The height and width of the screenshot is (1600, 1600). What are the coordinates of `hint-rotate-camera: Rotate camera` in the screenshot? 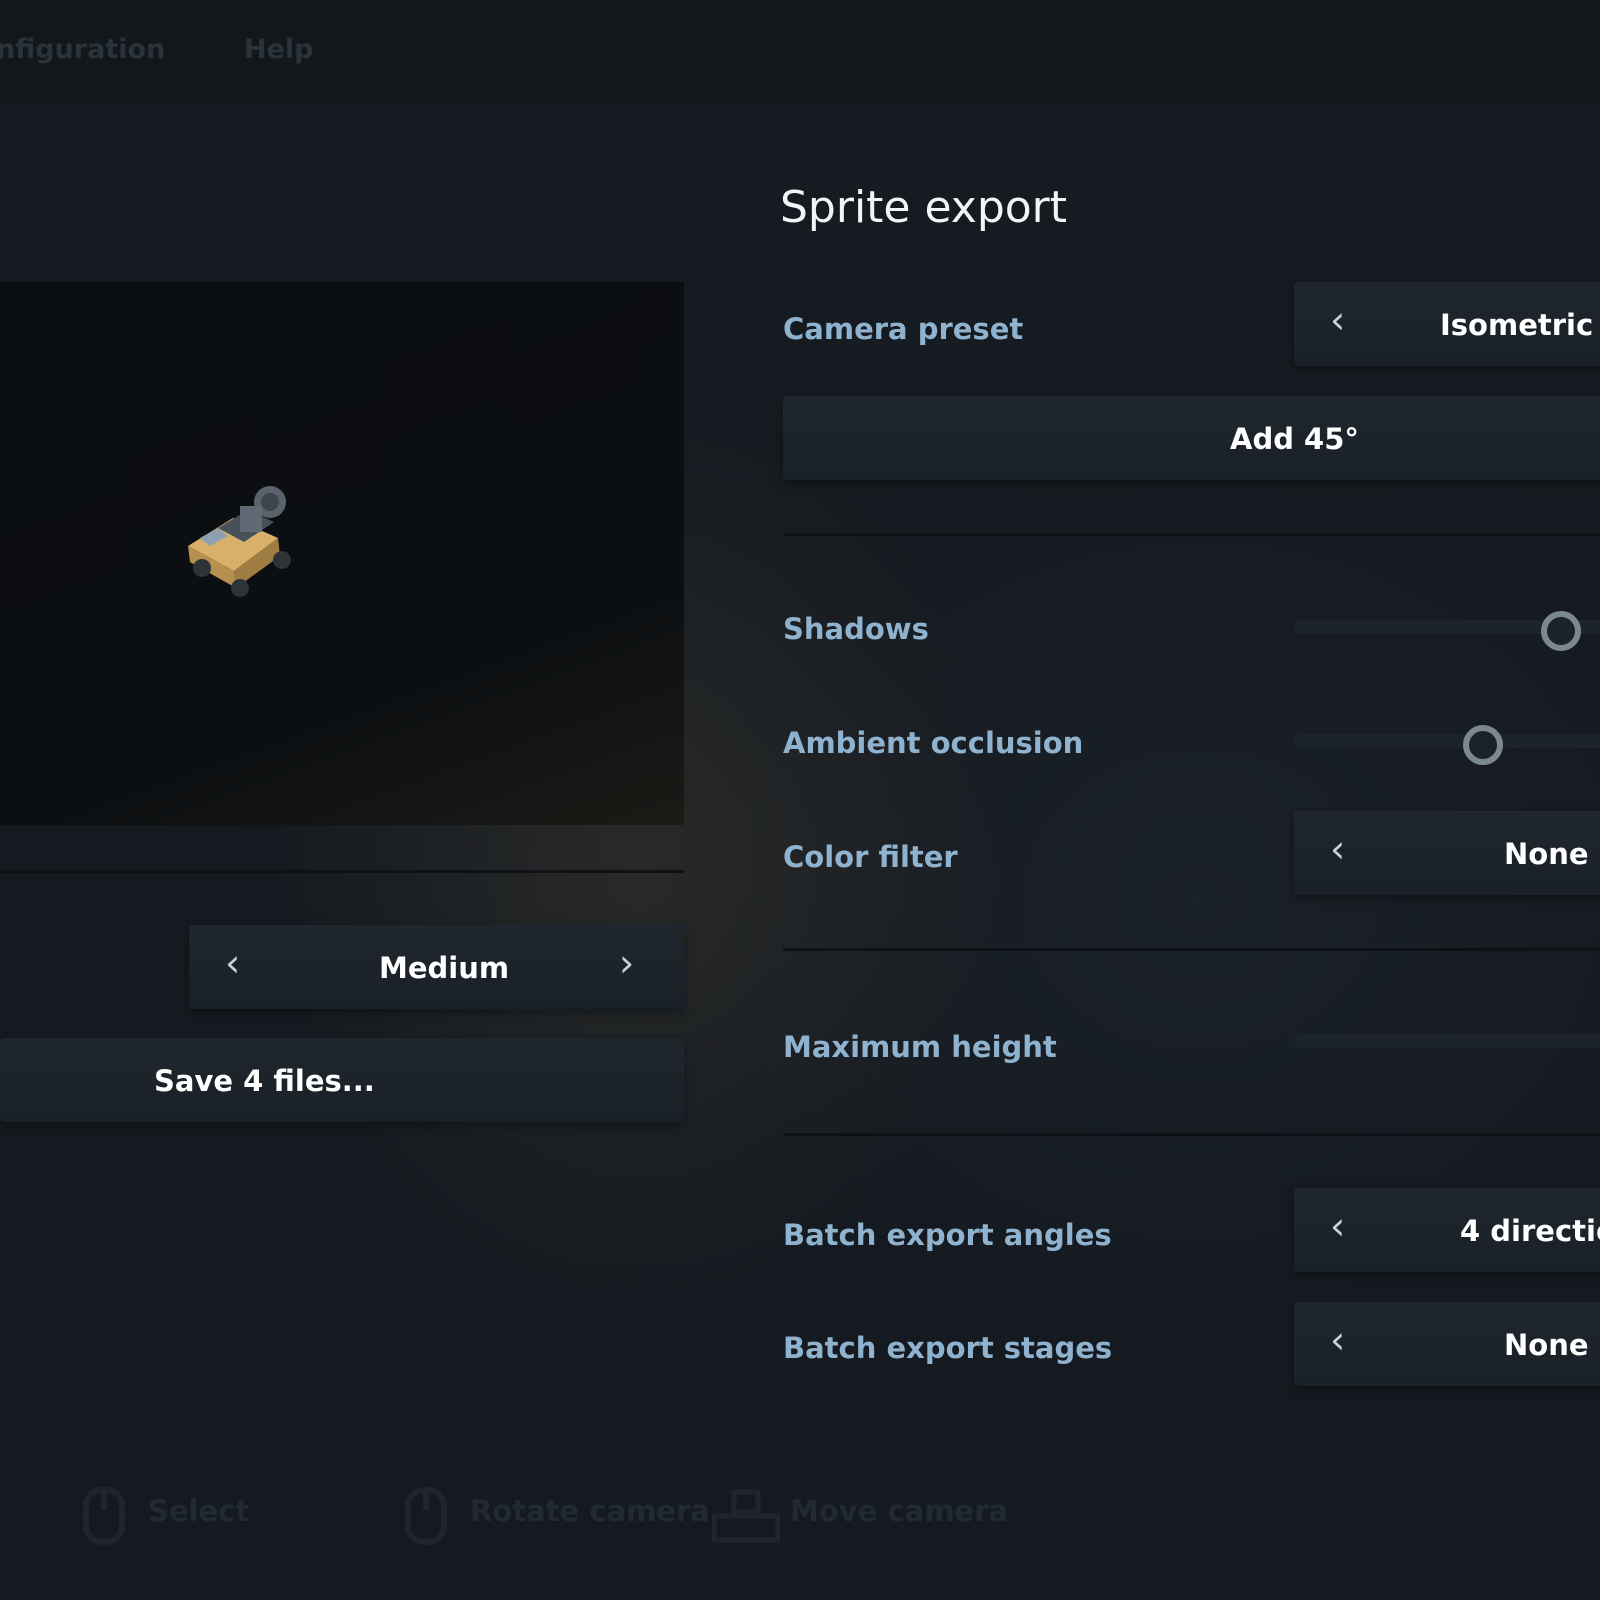 It's located at (590, 1511).